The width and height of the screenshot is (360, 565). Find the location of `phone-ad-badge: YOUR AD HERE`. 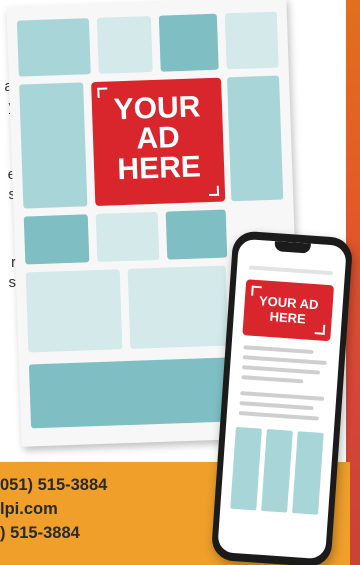

phone-ad-badge: YOUR AD HERE is located at coordinates (288, 310).